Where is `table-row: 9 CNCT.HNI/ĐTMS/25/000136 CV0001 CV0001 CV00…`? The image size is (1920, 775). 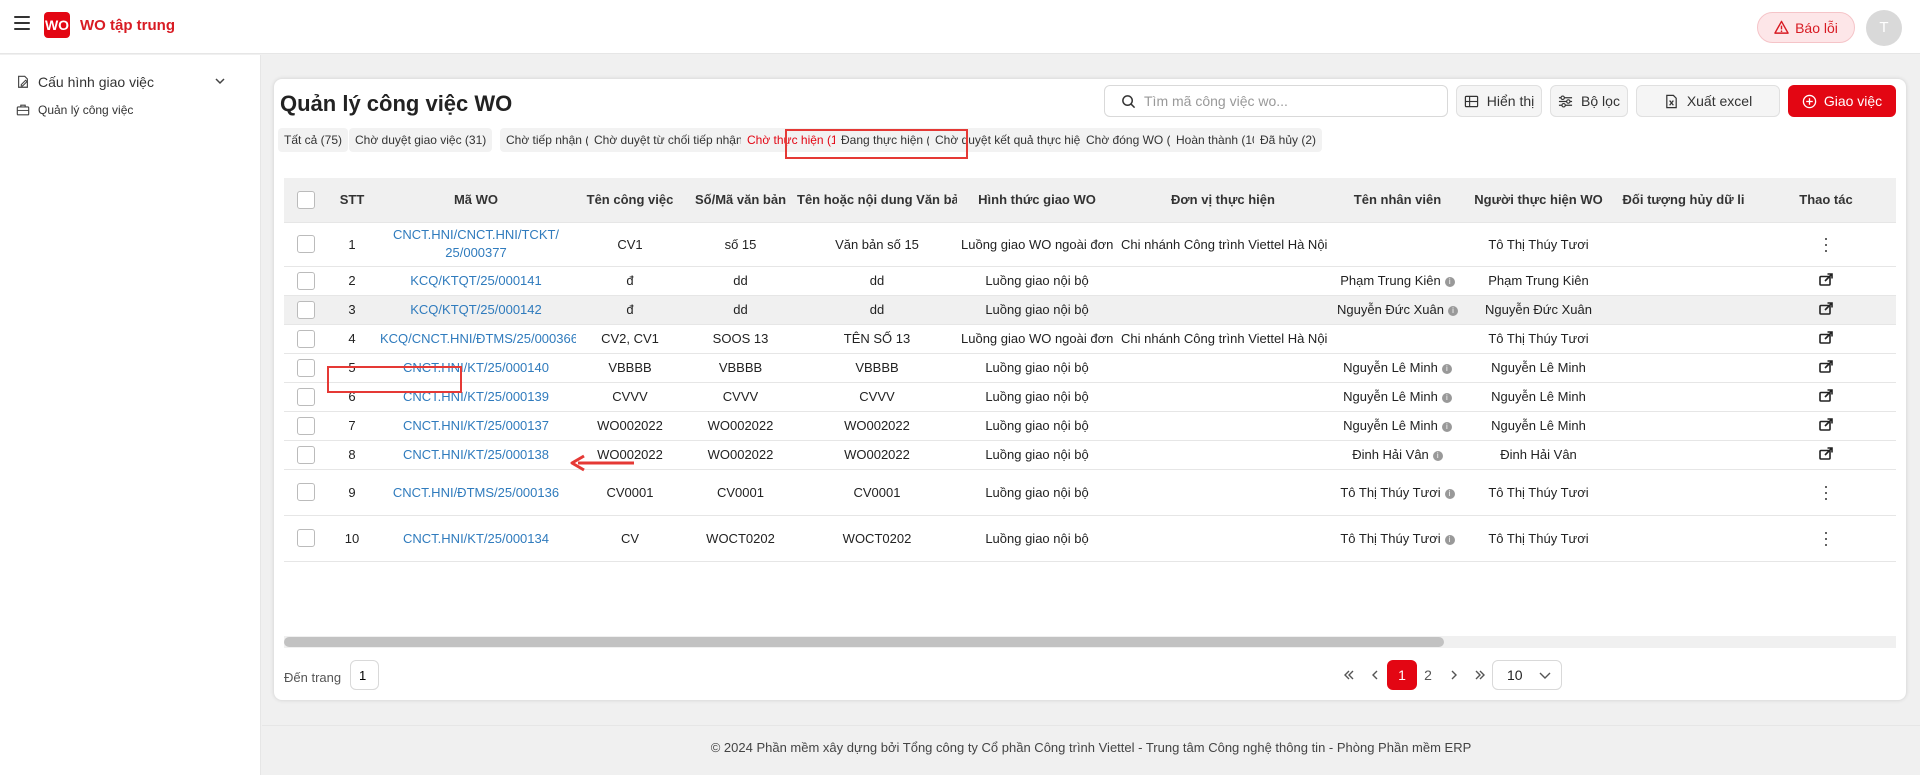 table-row: 9 CNCT.HNI/ĐTMS/25/000136 CV0001 CV0001 CV00… is located at coordinates (1090, 492).